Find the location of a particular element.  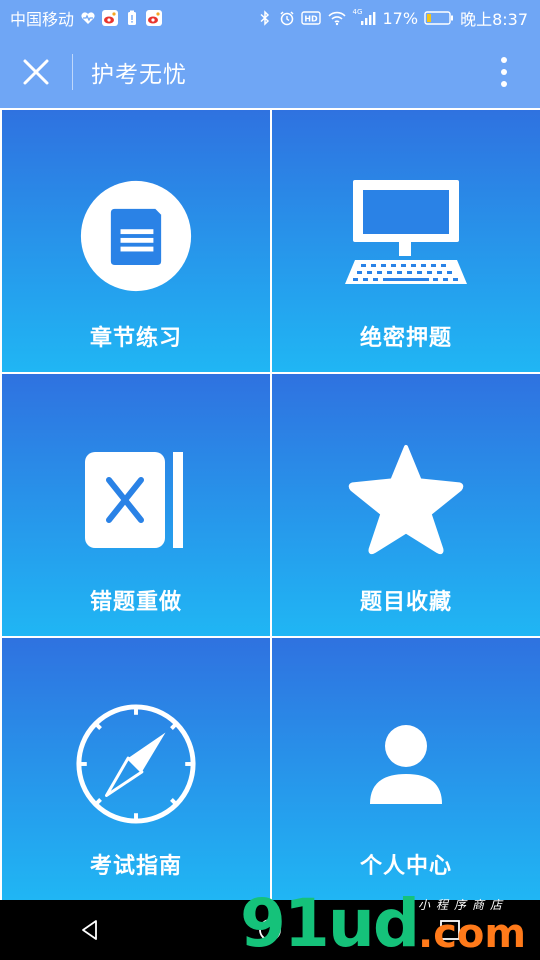

carrier-label: 中国移动 is located at coordinates (42, 19).